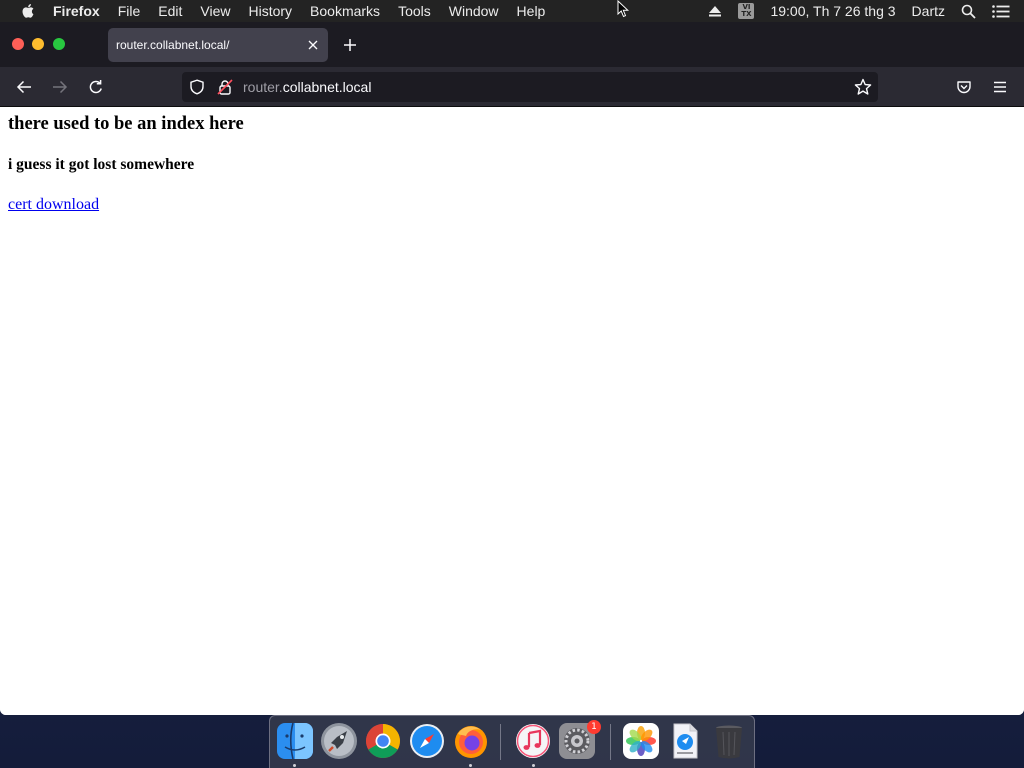 The width and height of the screenshot is (1024, 768). I want to click on chrome-icon, so click(383, 741).